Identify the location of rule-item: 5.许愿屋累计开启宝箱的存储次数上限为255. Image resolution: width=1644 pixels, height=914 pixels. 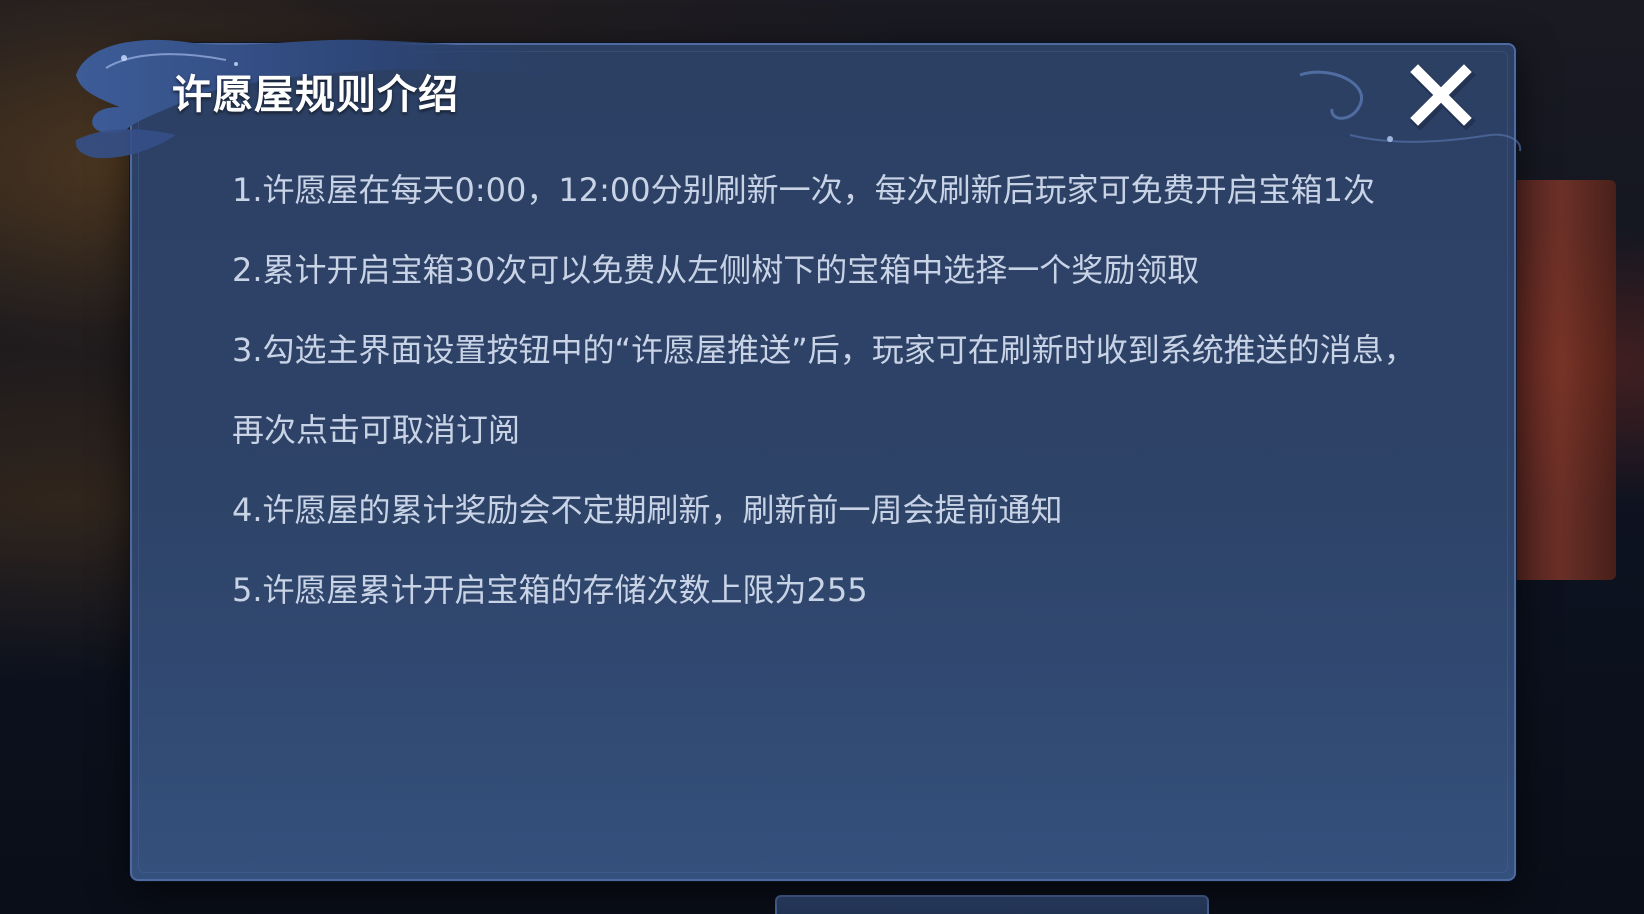
(550, 590).